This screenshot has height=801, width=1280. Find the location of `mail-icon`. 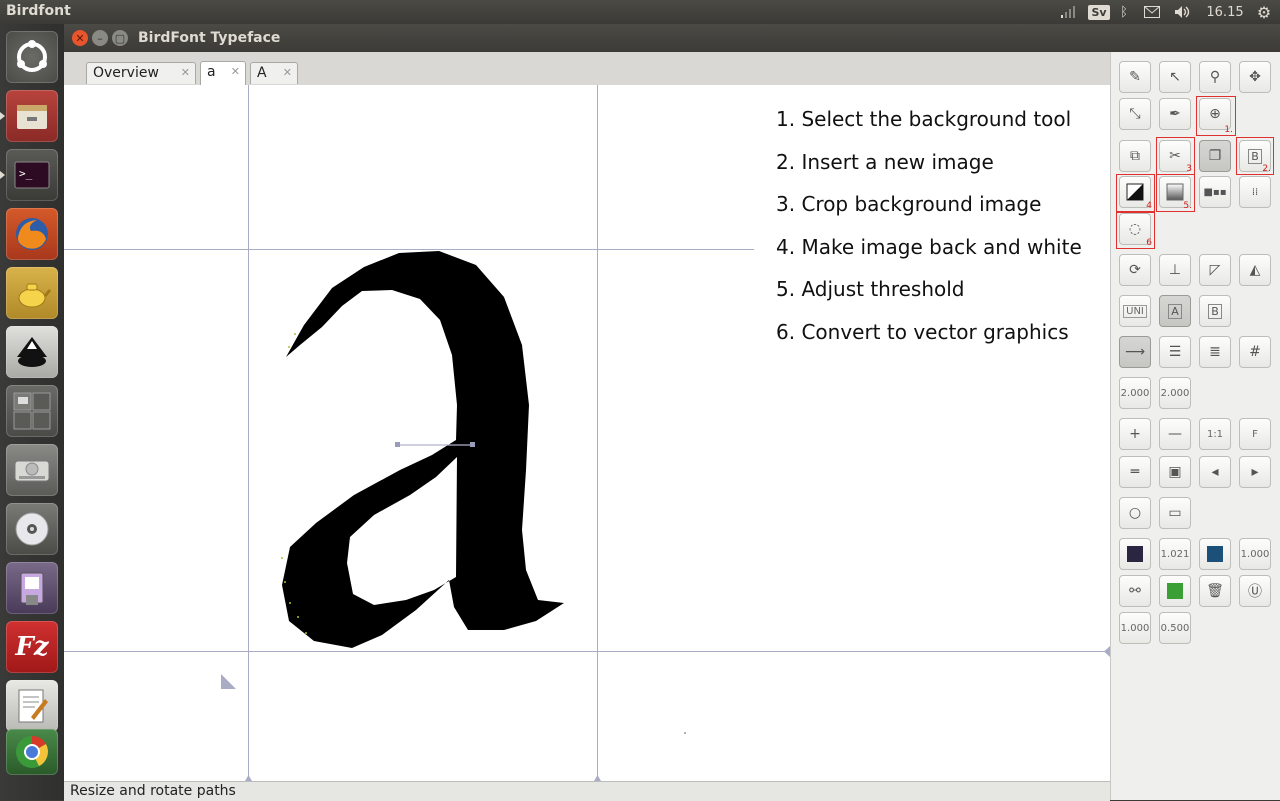

mail-icon is located at coordinates (1152, 12).